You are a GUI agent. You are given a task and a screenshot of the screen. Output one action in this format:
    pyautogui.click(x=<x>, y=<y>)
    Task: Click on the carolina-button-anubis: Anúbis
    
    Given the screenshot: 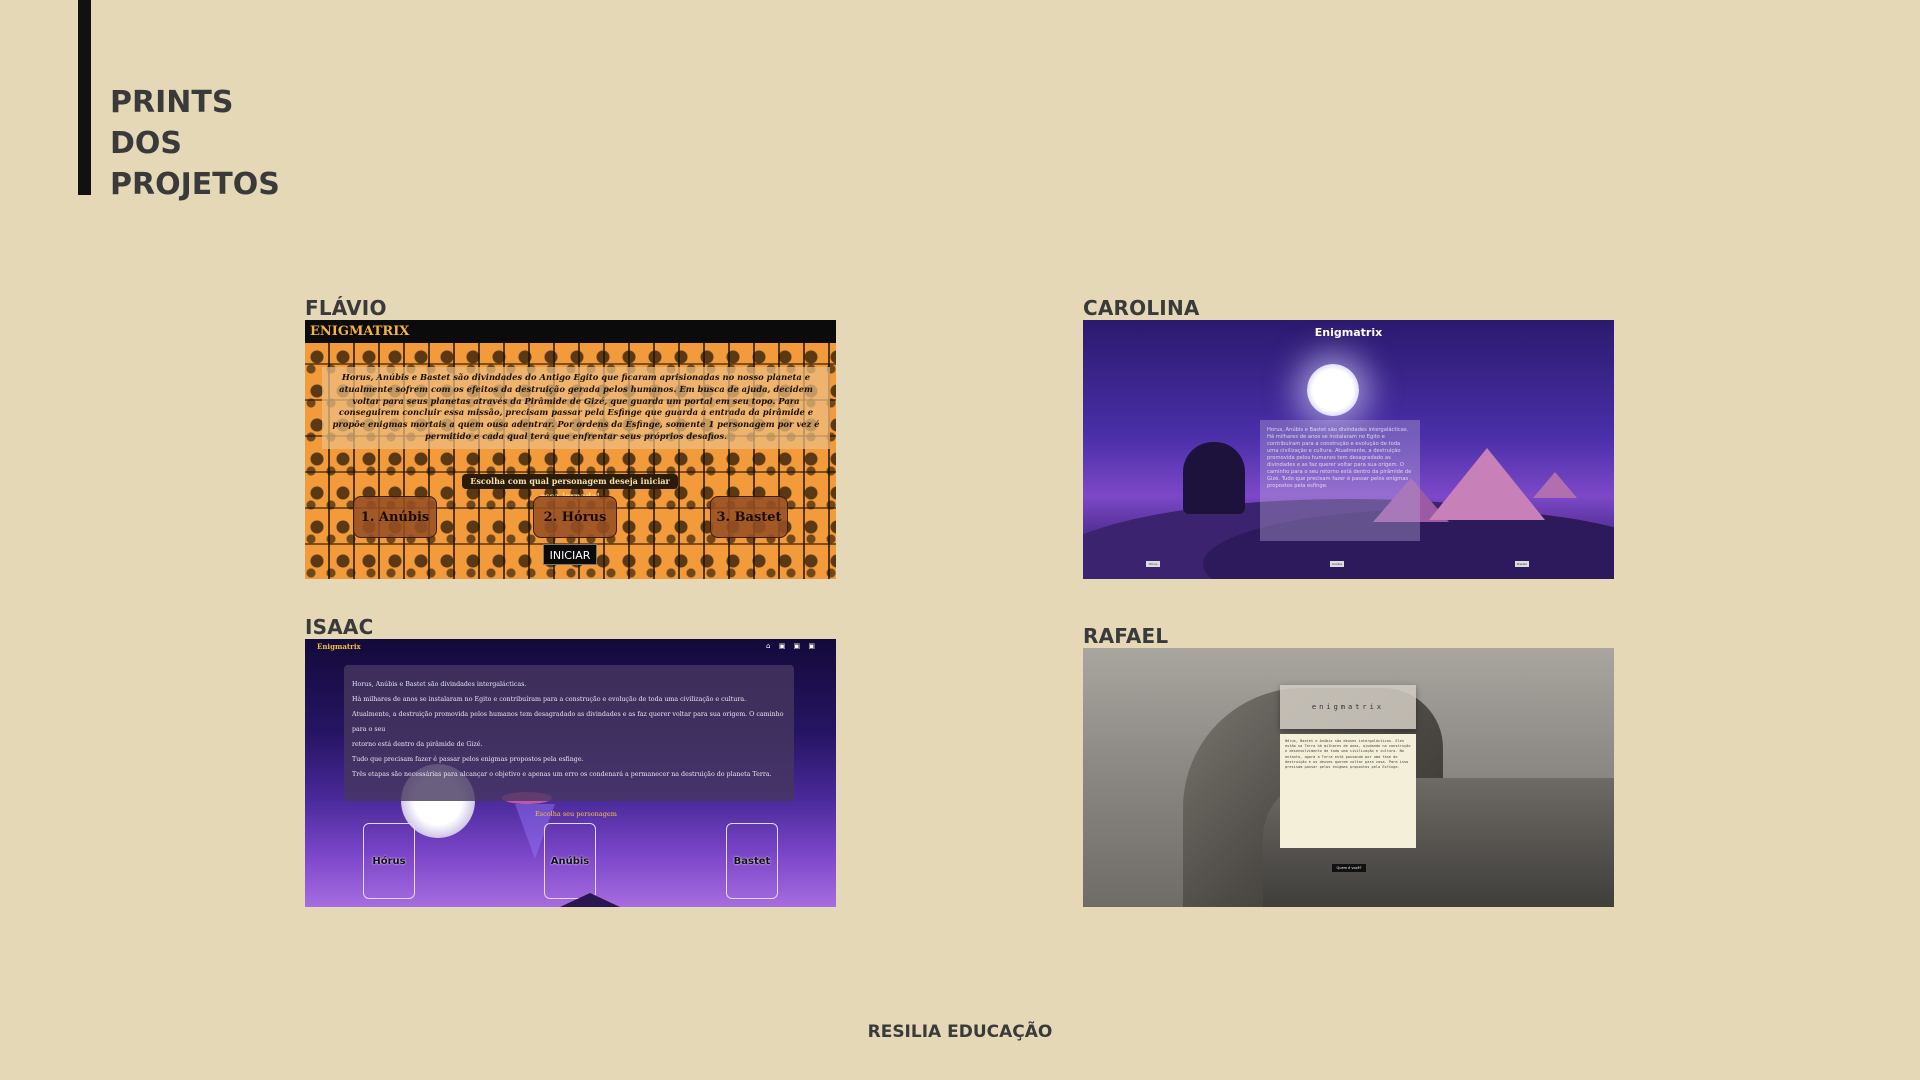 What is the action you would take?
    pyautogui.click(x=1337, y=564)
    